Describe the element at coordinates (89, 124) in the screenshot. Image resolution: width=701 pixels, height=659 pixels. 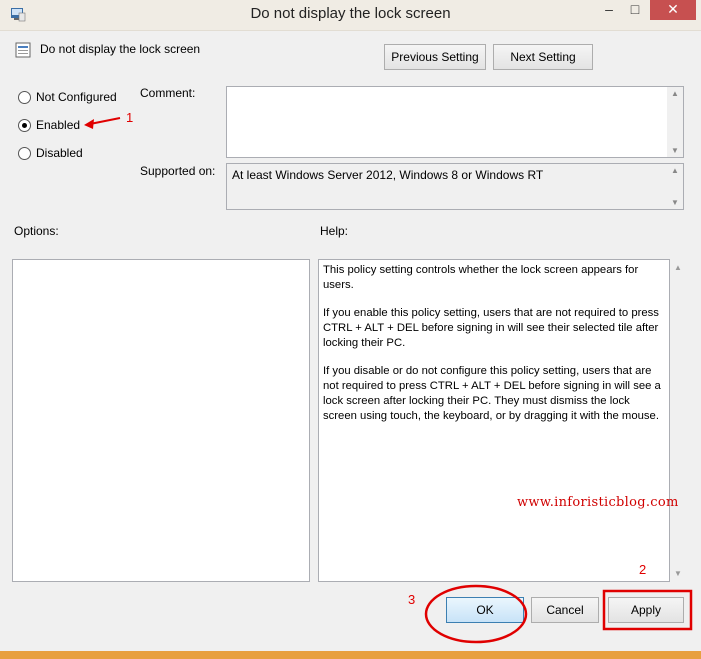
I see `arrow-head-icon` at that location.